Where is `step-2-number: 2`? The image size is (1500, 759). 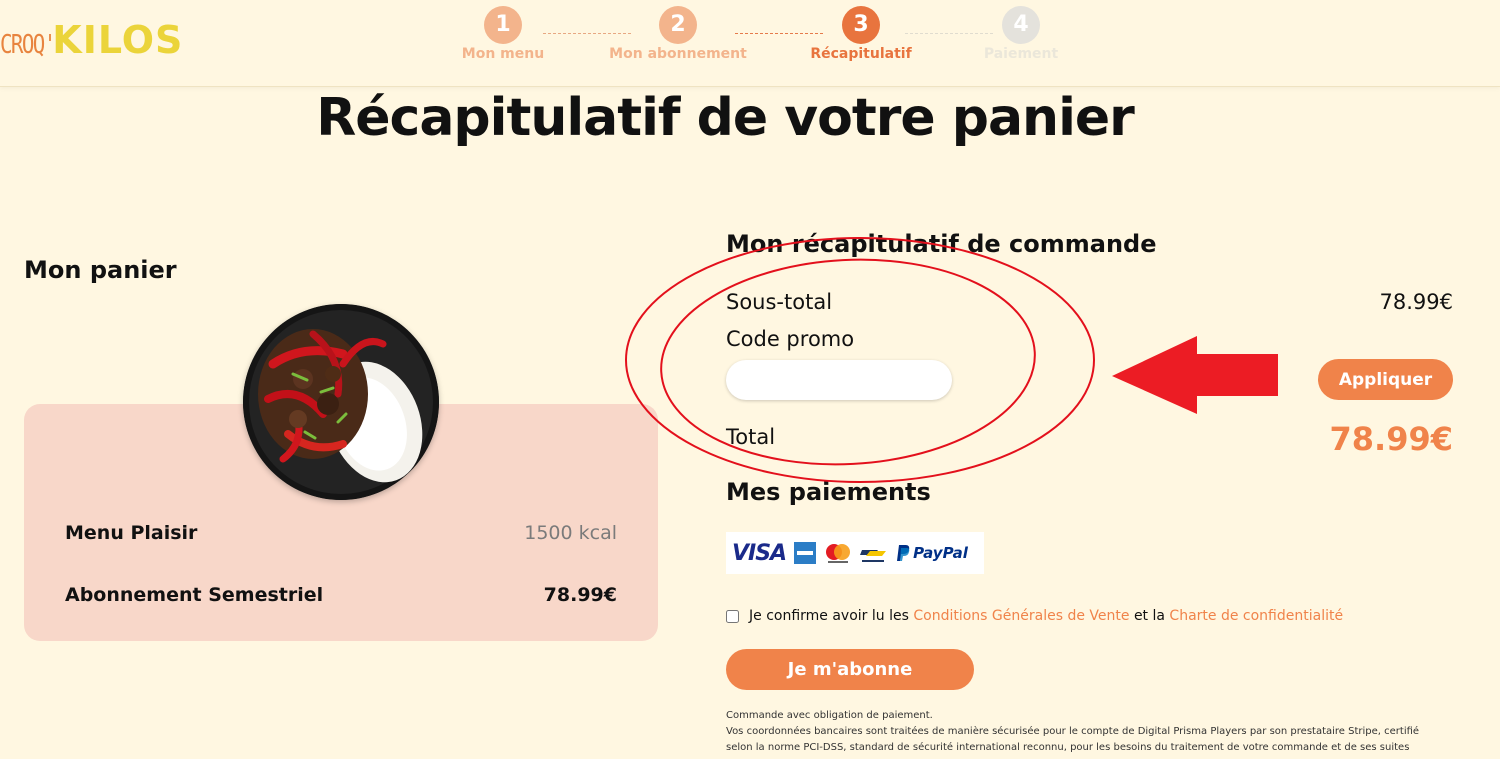 step-2-number: 2 is located at coordinates (678, 25).